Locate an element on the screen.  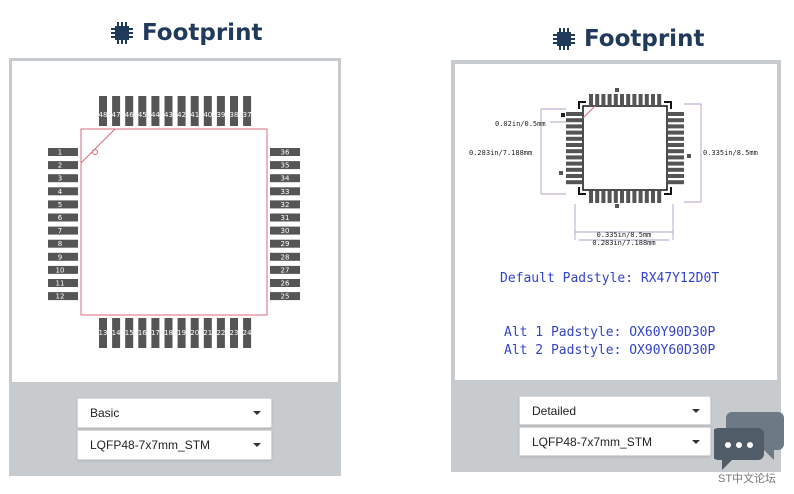
pin-number: 31 is located at coordinates (285, 218).